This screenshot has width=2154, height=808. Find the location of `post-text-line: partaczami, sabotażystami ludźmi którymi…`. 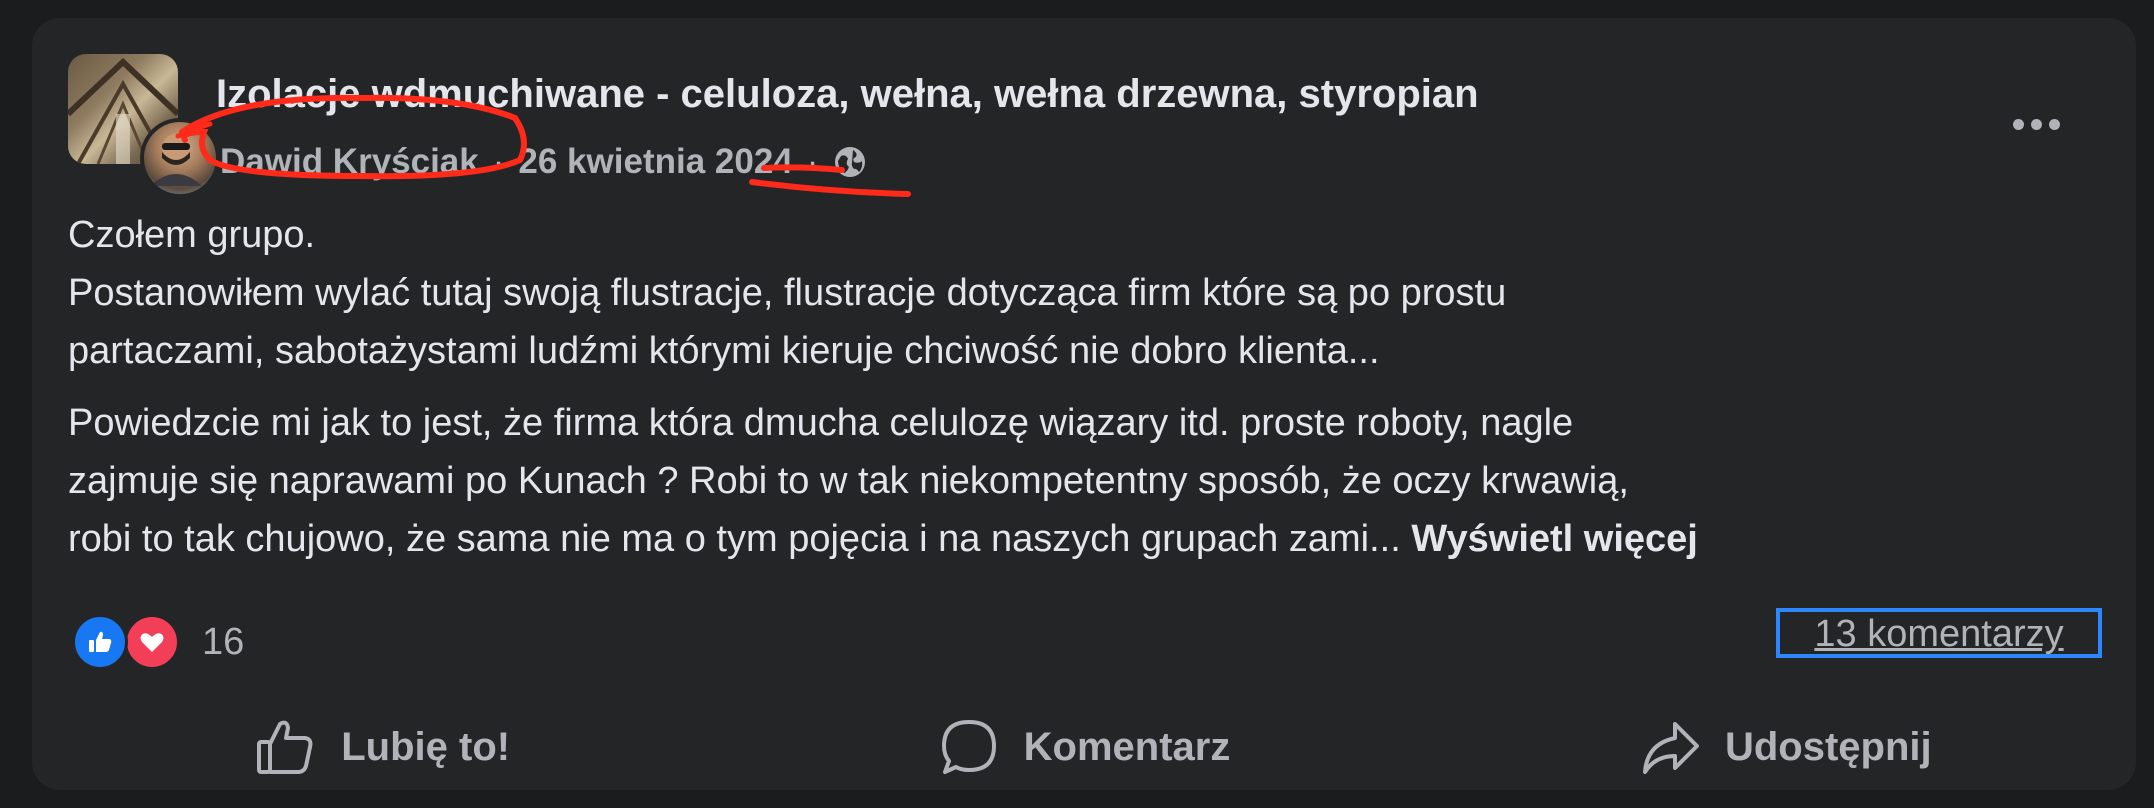

post-text-line: partaczami, sabotażystami ludźmi którymi… is located at coordinates (724, 351).